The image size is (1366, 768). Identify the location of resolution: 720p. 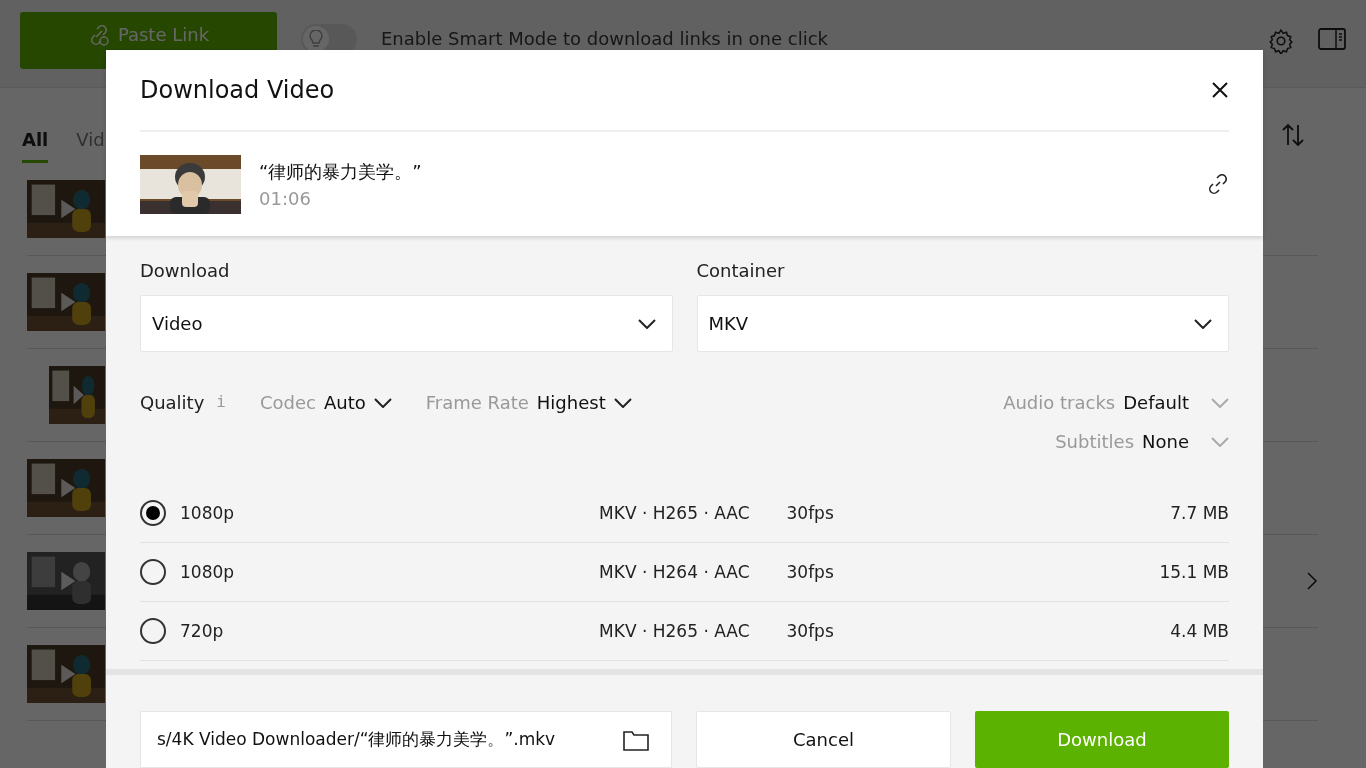
(202, 631).